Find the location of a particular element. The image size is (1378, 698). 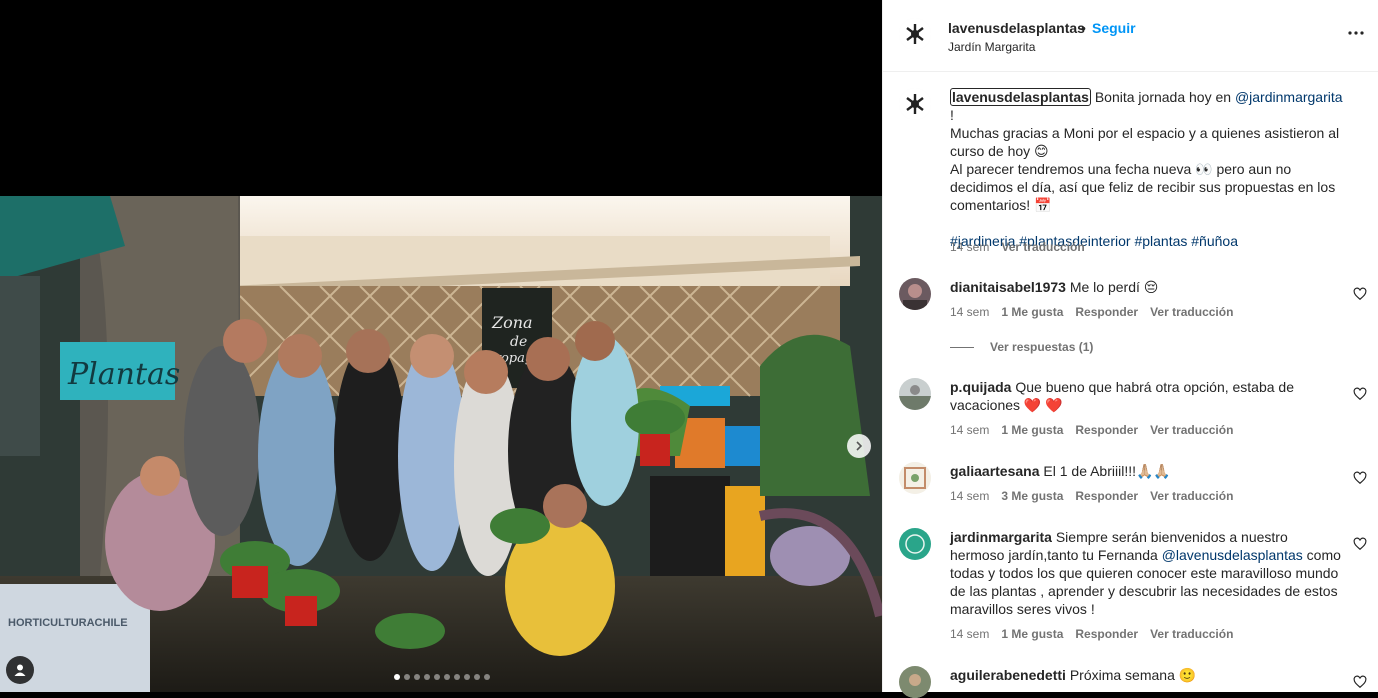

follow-button: Seguir is located at coordinates (1114, 28).